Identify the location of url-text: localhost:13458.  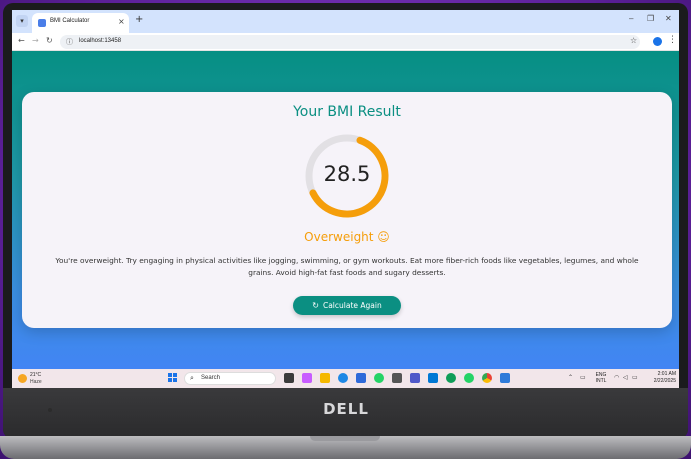
(100, 41).